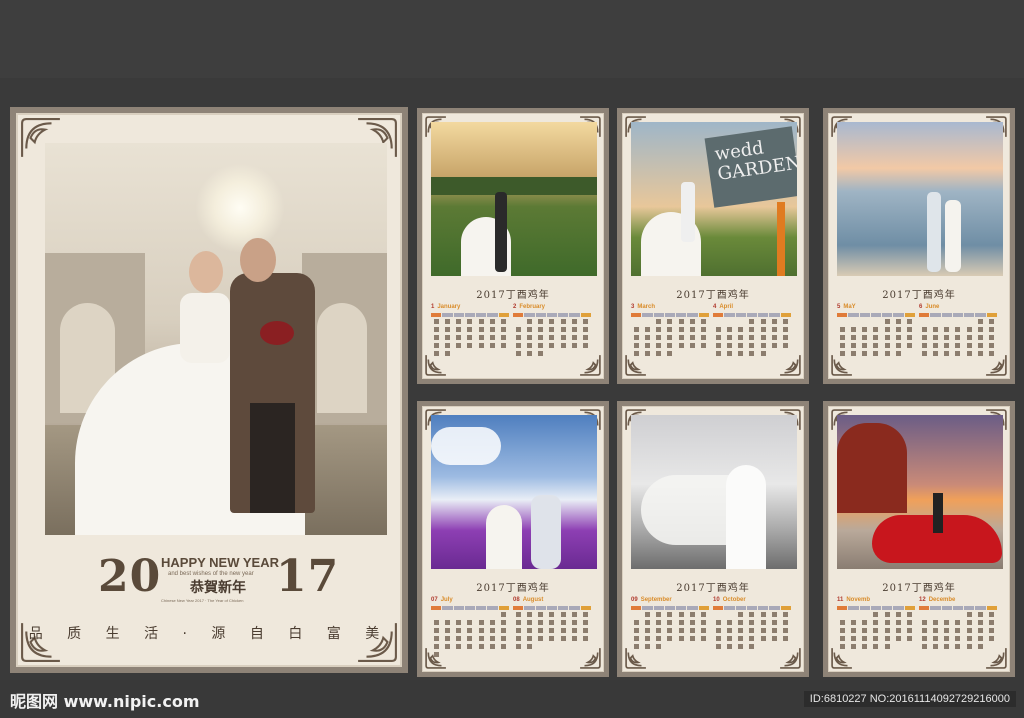  I want to click on month-header: 09 September, so click(670, 601).